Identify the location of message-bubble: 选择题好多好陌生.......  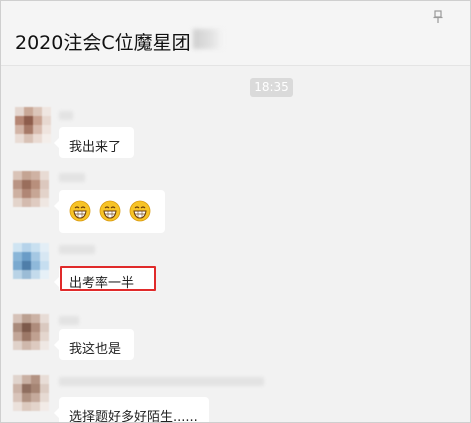
(131, 410).